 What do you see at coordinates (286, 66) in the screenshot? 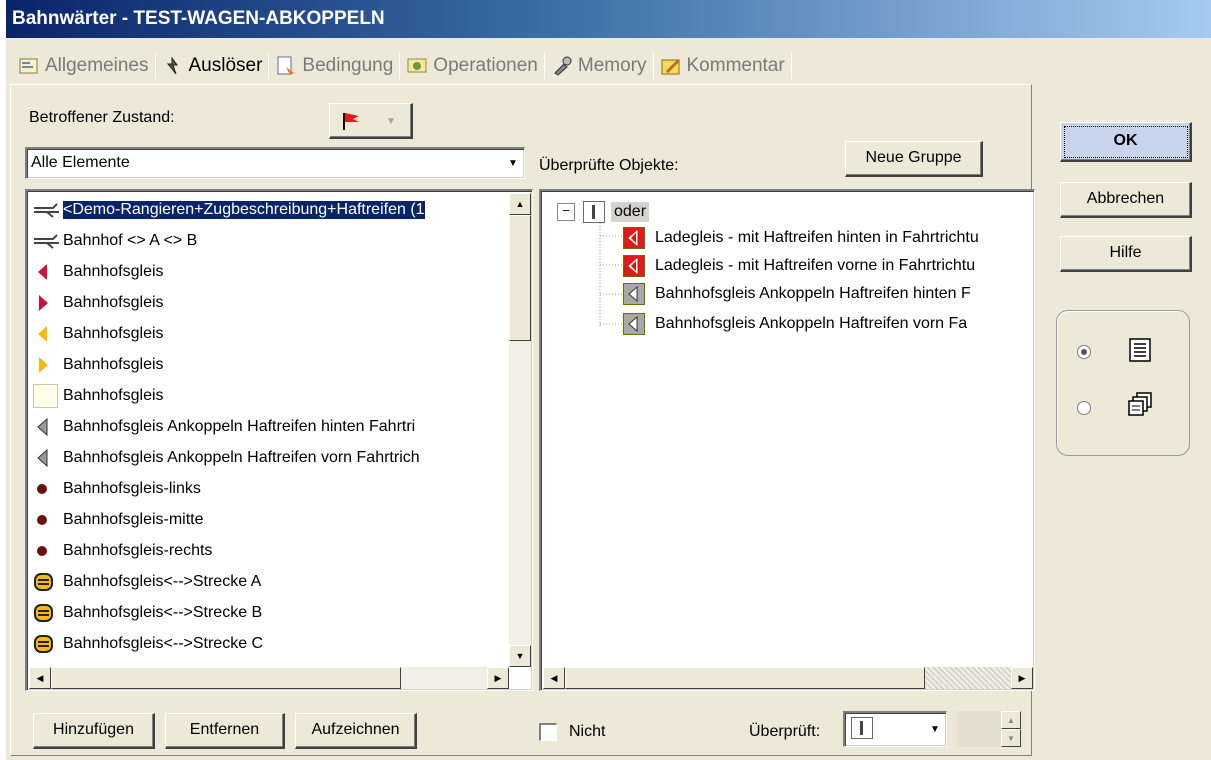
I see `condition-icon` at bounding box center [286, 66].